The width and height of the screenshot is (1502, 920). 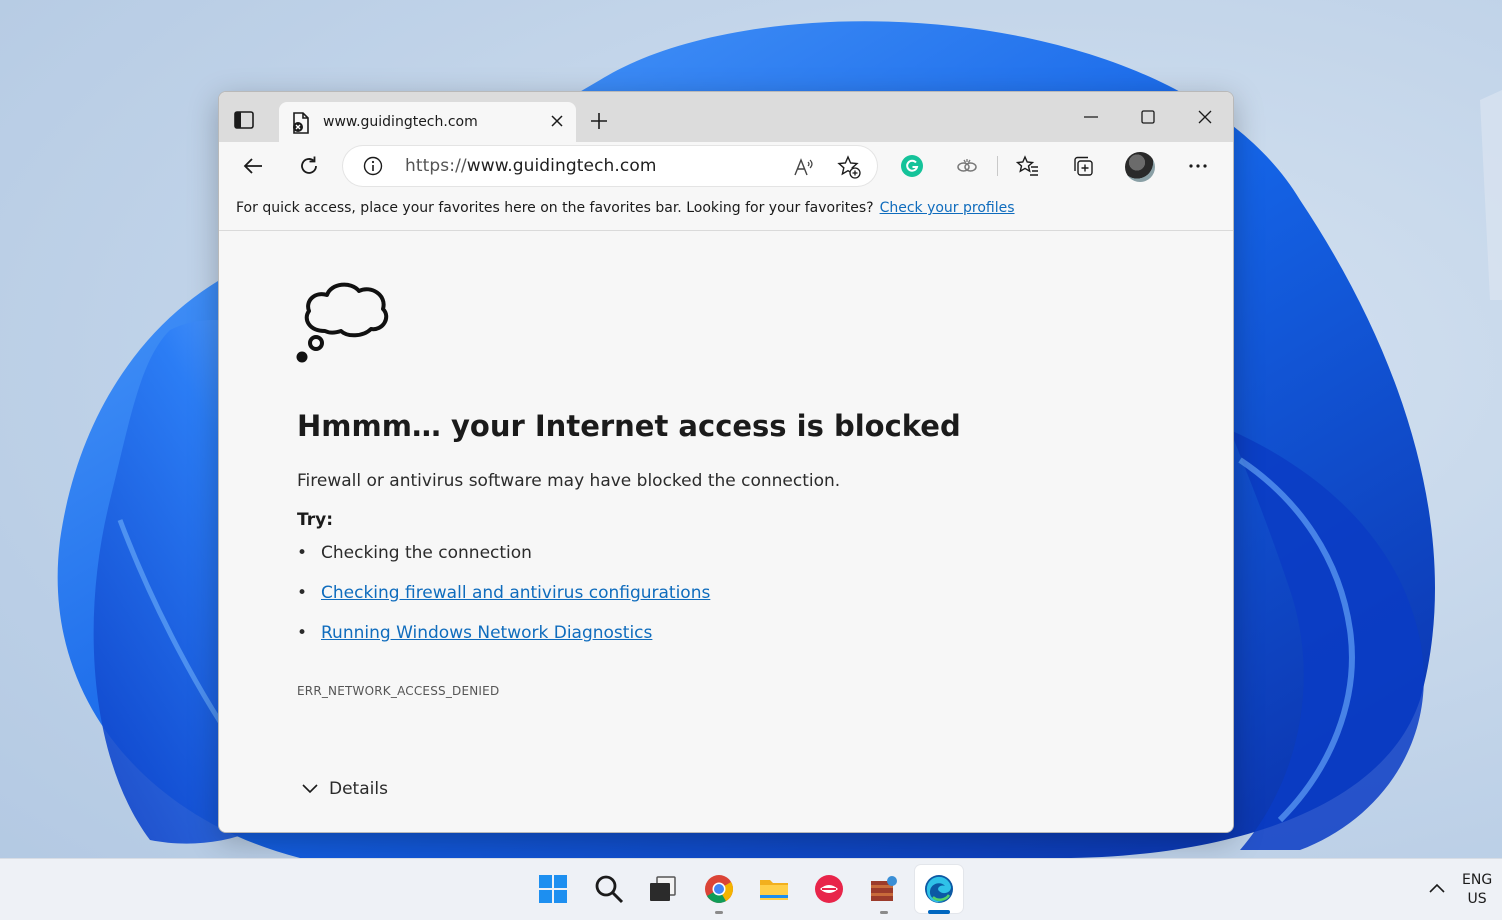 I want to click on details-label: Details, so click(x=358, y=789).